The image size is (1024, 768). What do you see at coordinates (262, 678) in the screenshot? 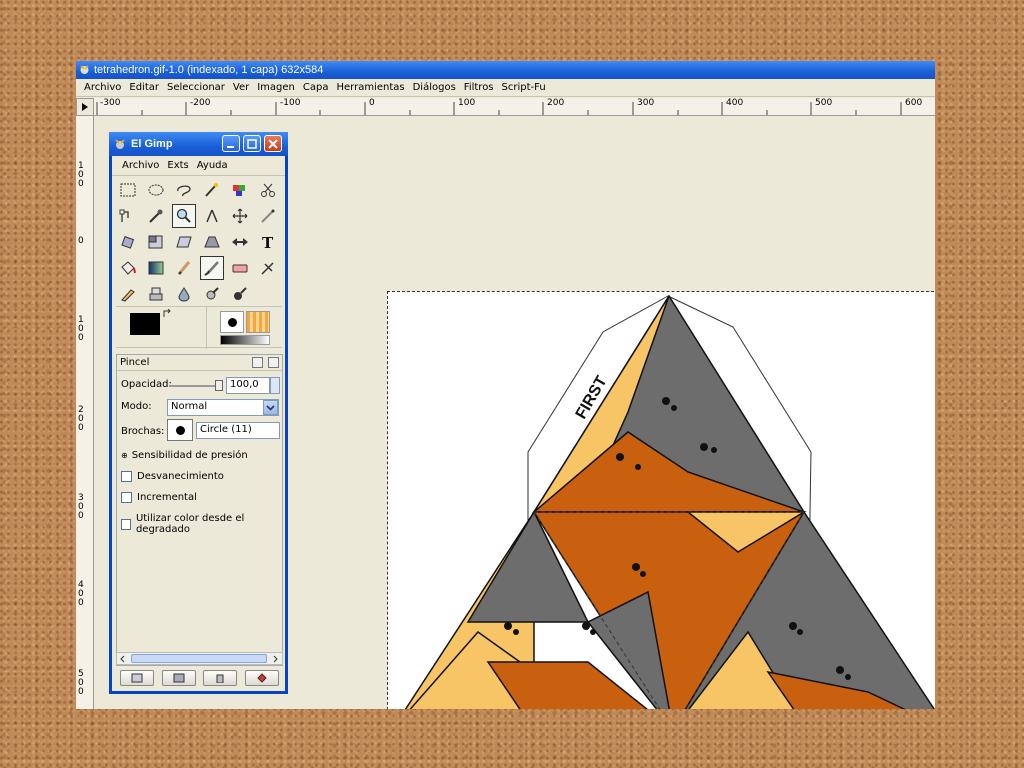
I see `reset-options-button` at bounding box center [262, 678].